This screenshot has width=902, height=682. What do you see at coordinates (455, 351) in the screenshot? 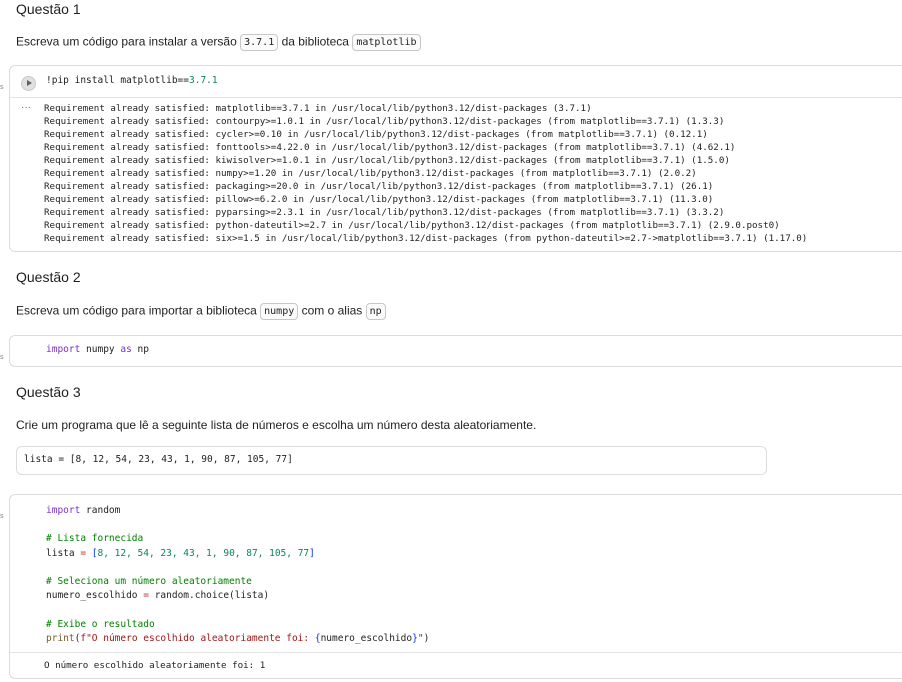
I see `q2-code-cell: import numpy as np` at bounding box center [455, 351].